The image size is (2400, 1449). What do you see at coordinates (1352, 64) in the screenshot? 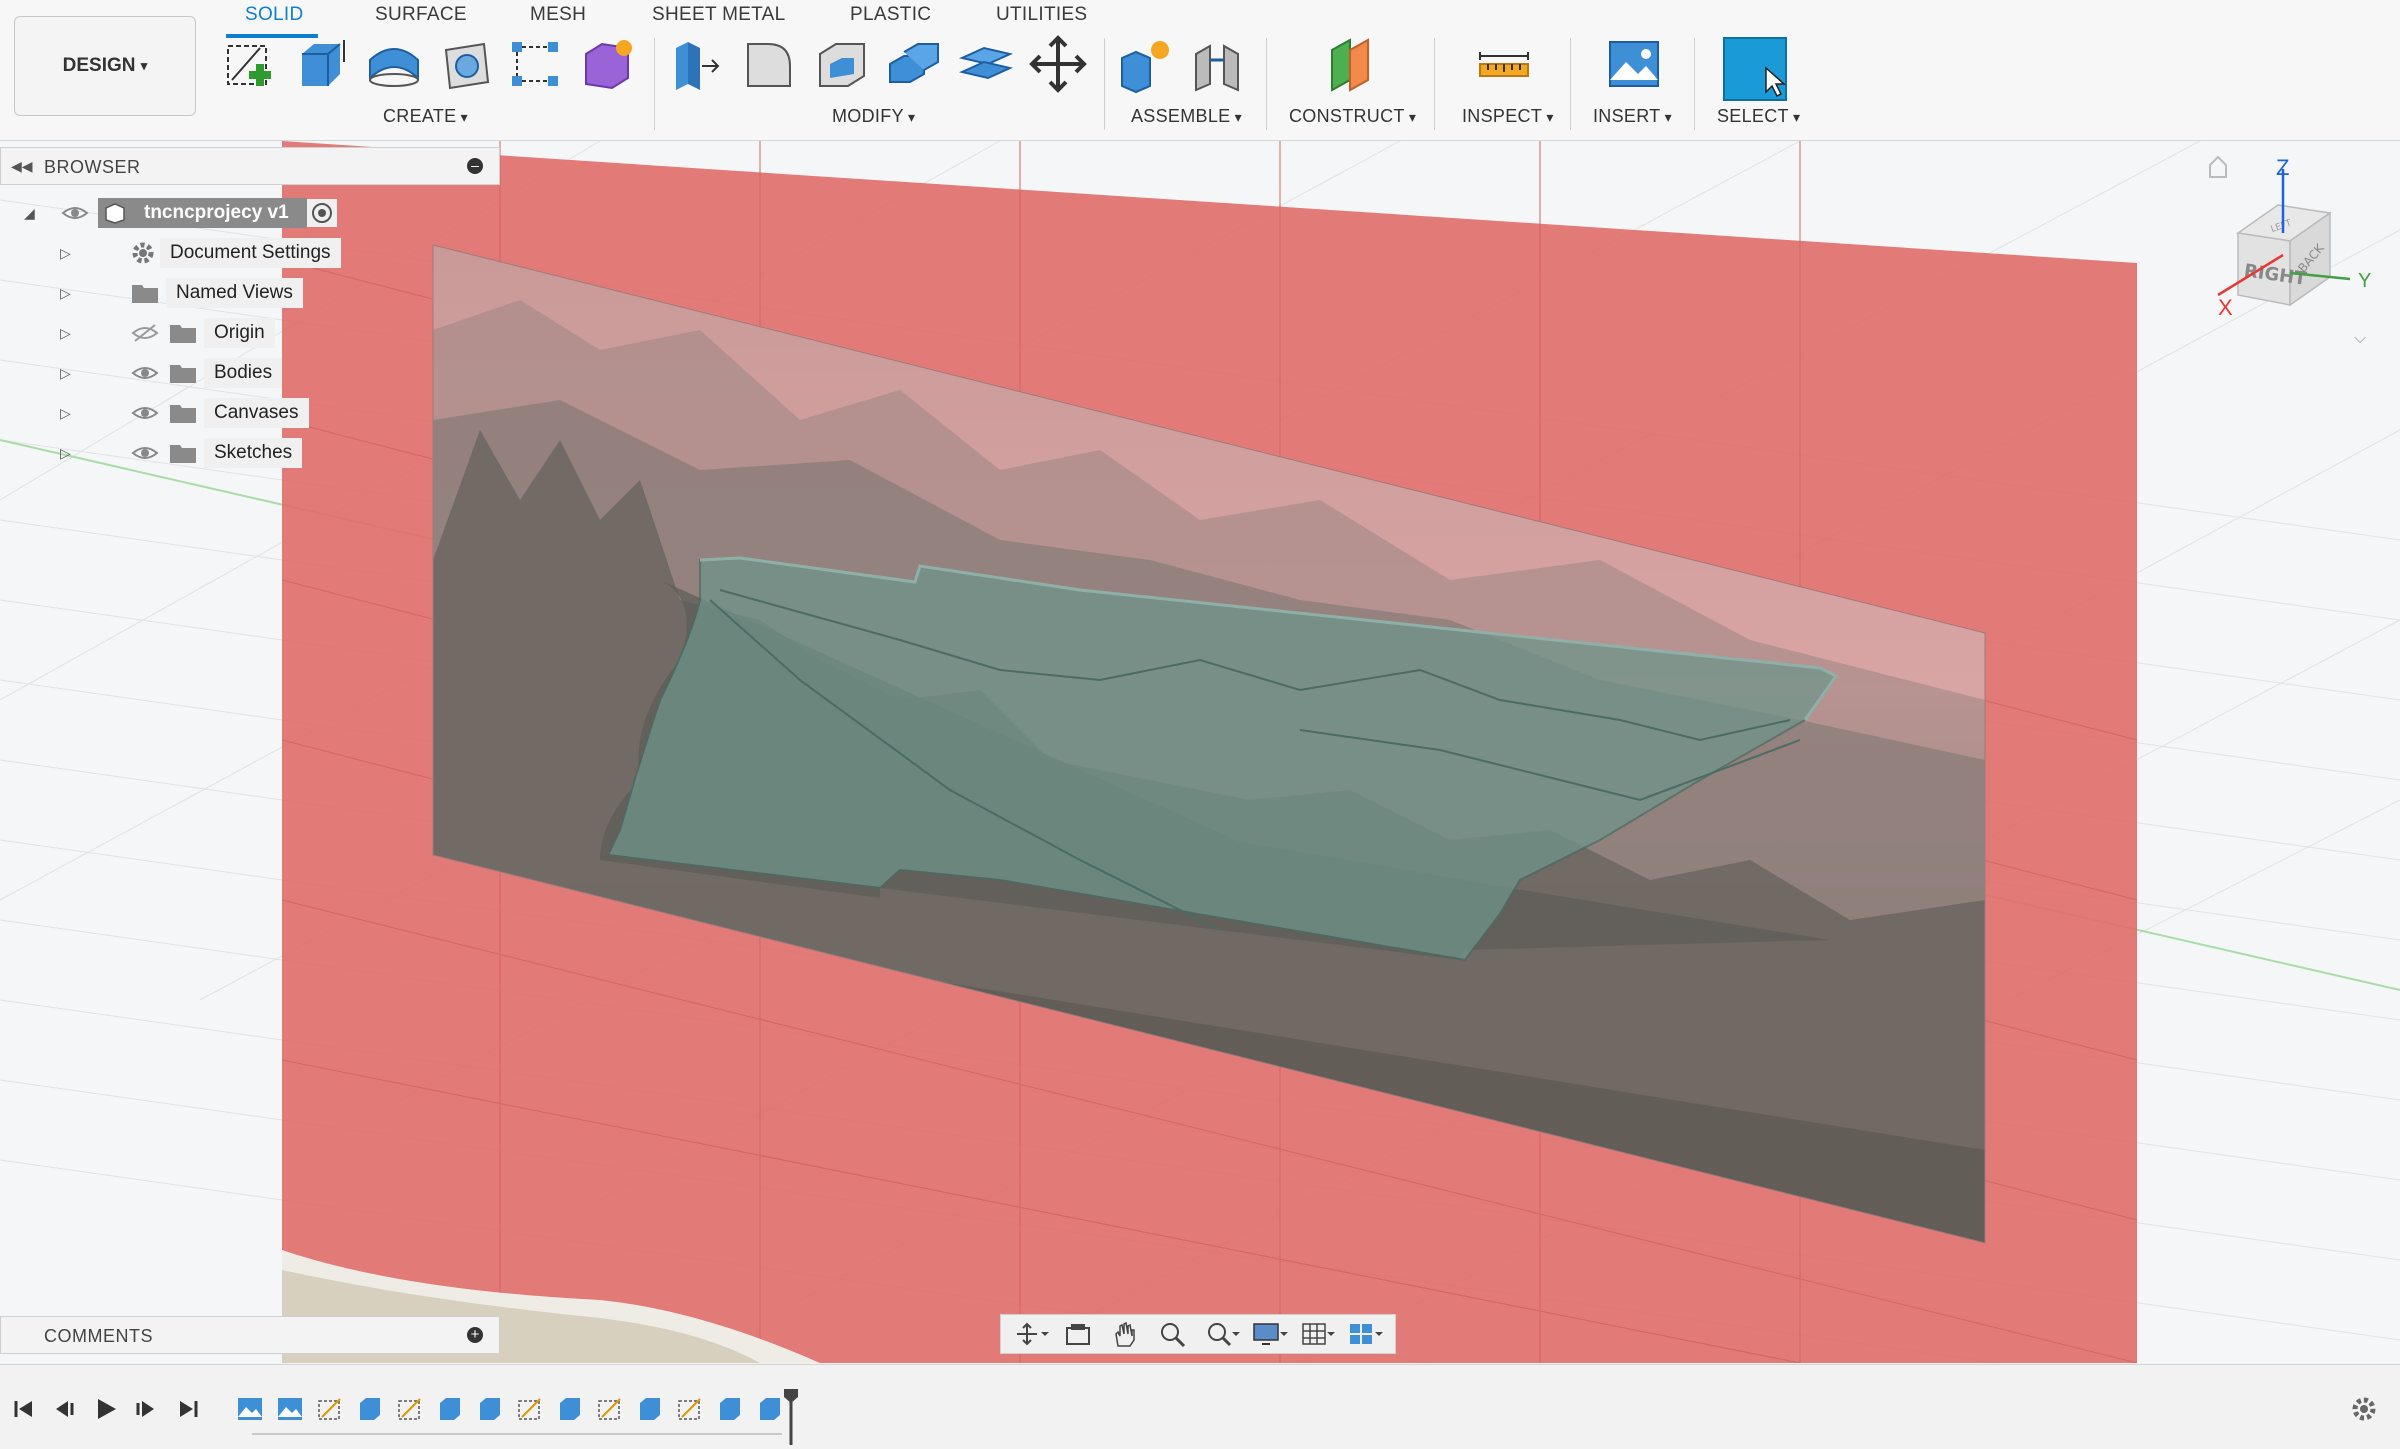
I see `offset-plane-icon` at bounding box center [1352, 64].